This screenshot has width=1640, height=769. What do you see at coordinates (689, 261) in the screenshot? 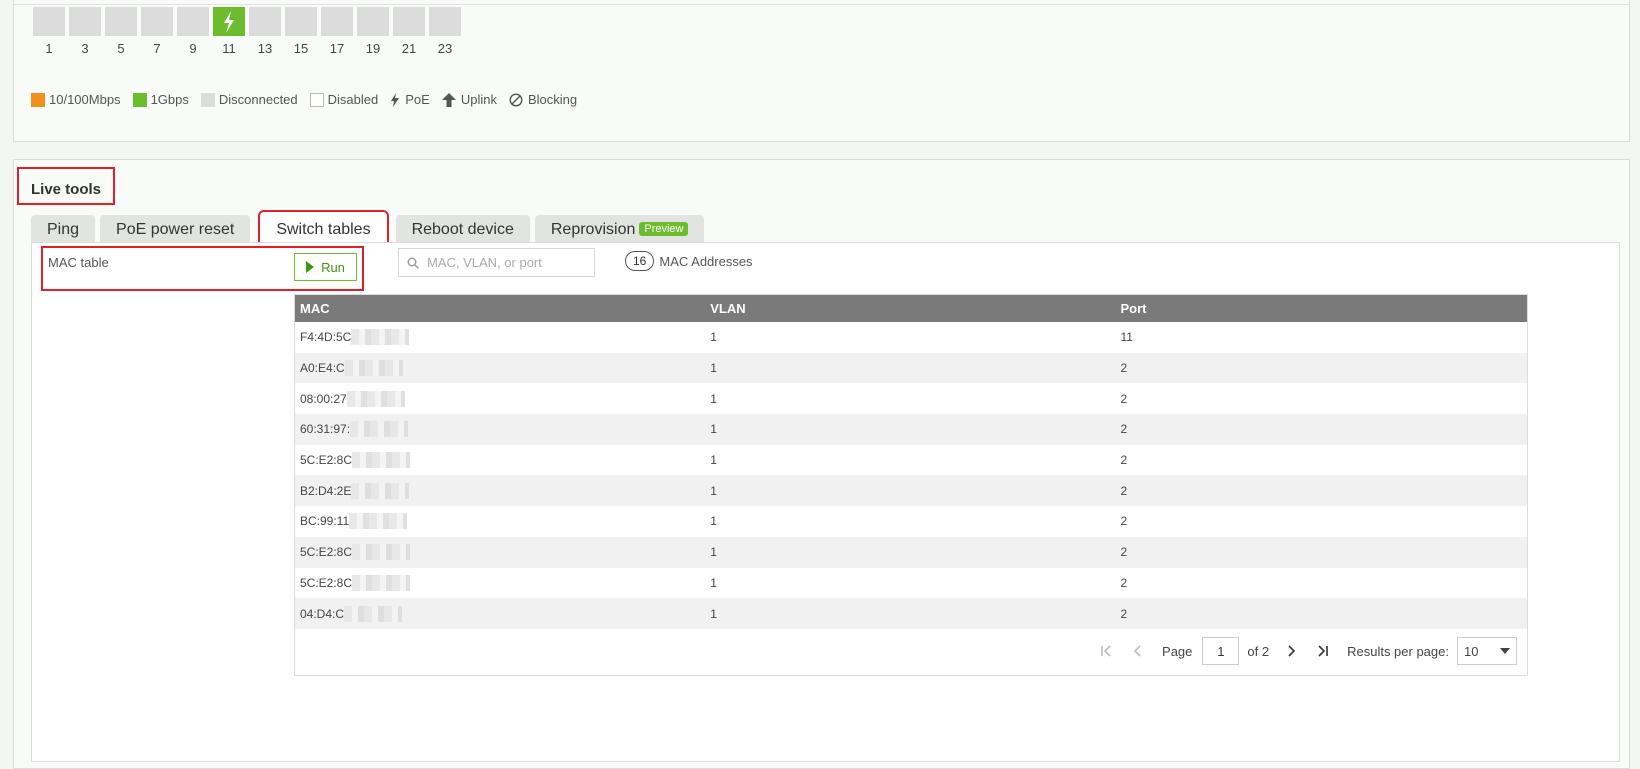
I see `mac-address-count: 16 MAC Addresses` at bounding box center [689, 261].